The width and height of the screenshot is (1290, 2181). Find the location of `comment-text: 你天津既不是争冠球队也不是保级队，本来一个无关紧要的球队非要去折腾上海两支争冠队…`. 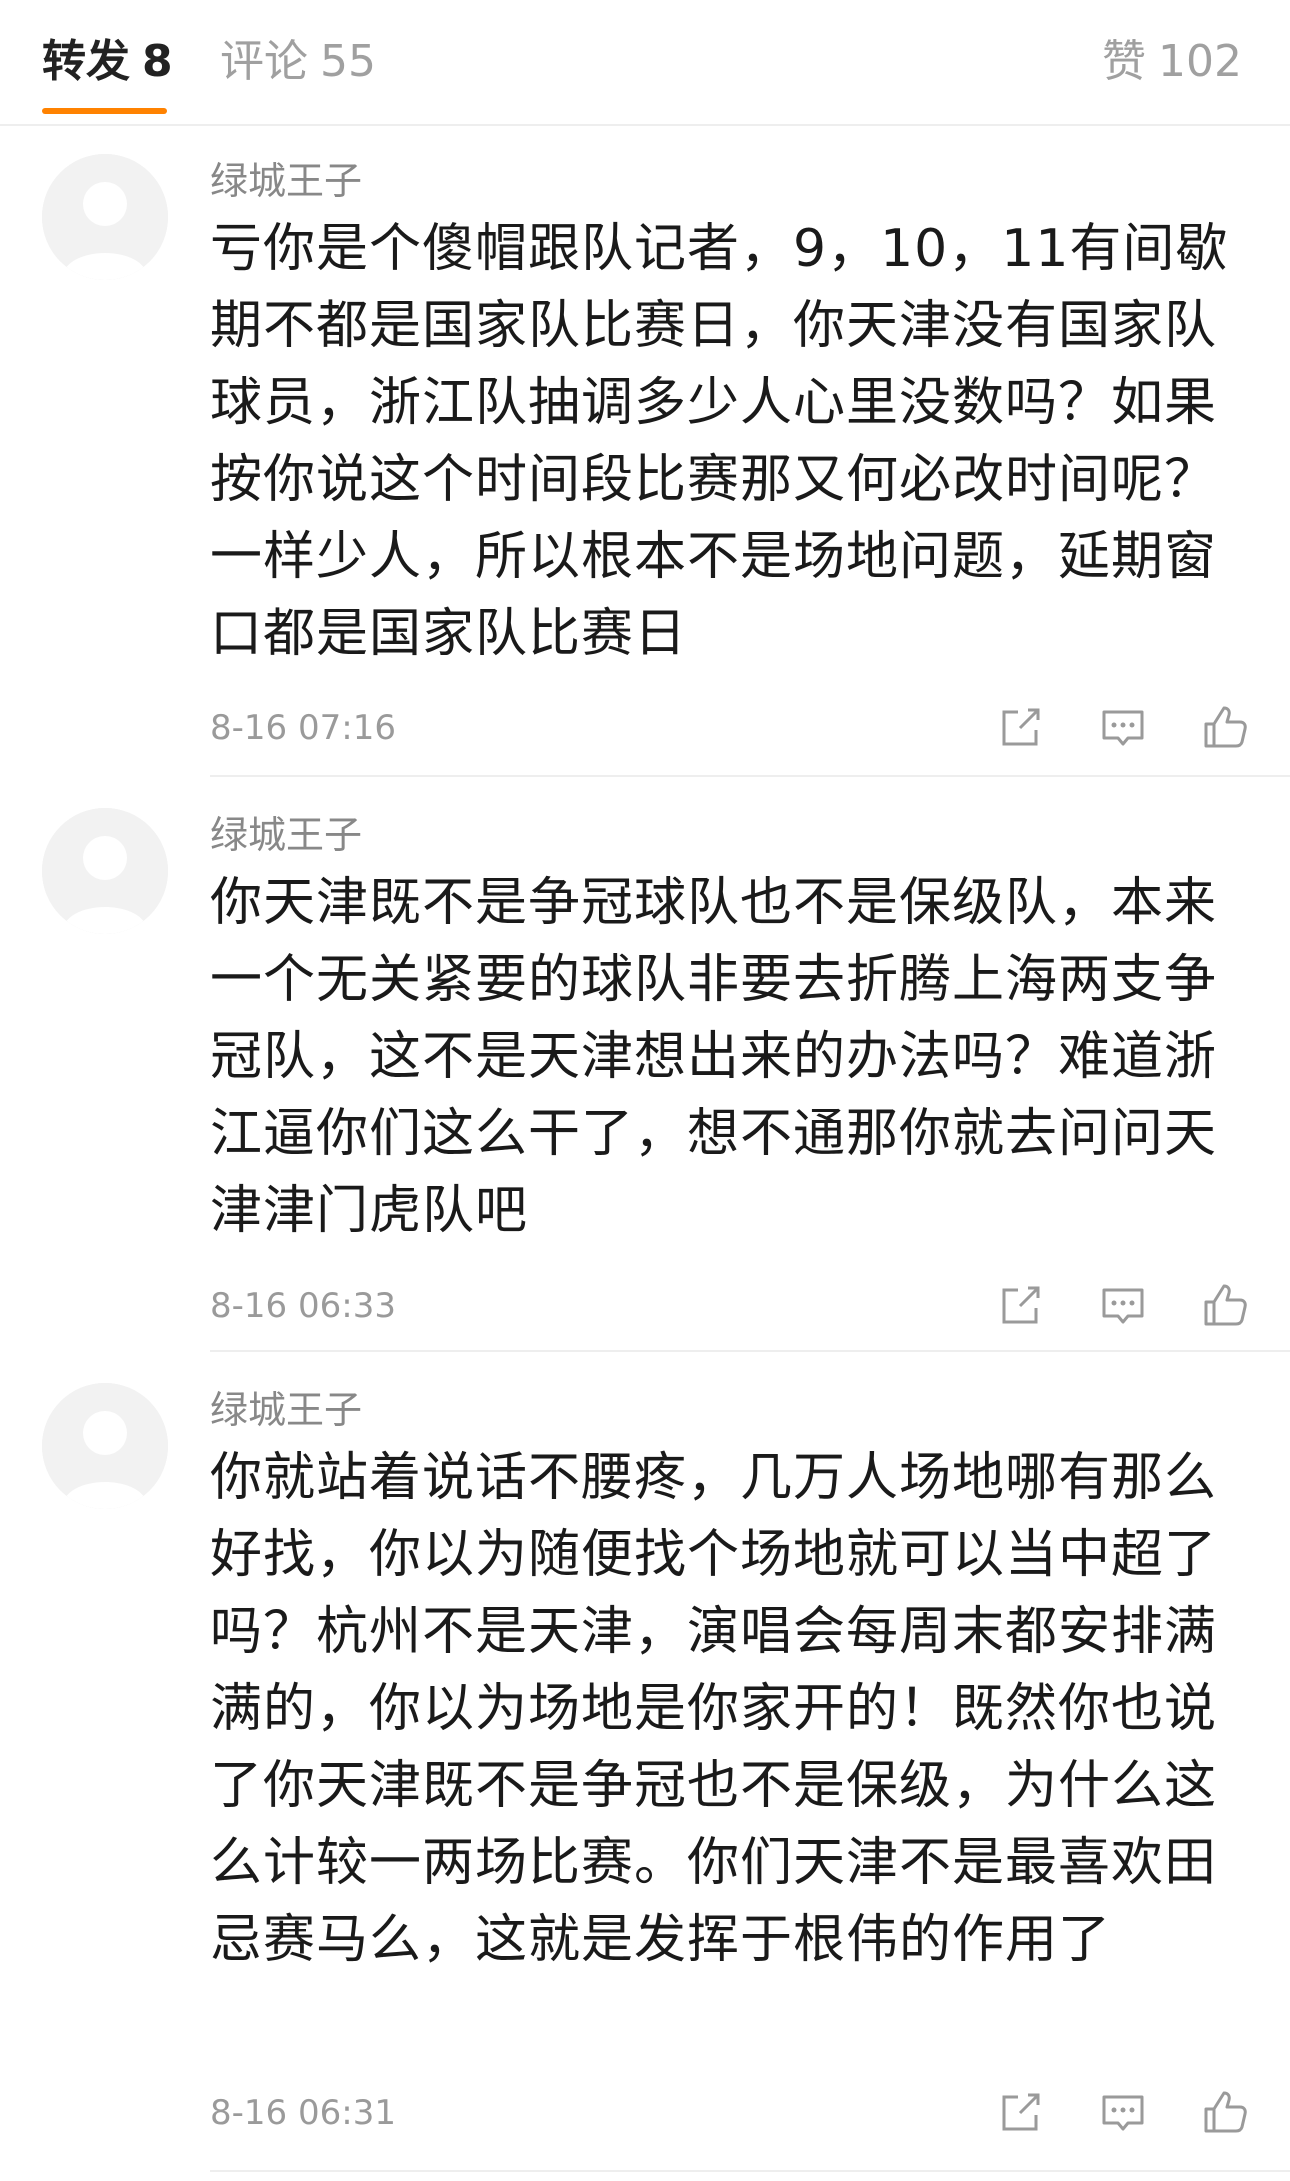

comment-text: 你天津既不是争冠球队也不是保级队，本来一个无关紧要的球队非要去折腾上海两支争冠队… is located at coordinates (714, 1057).